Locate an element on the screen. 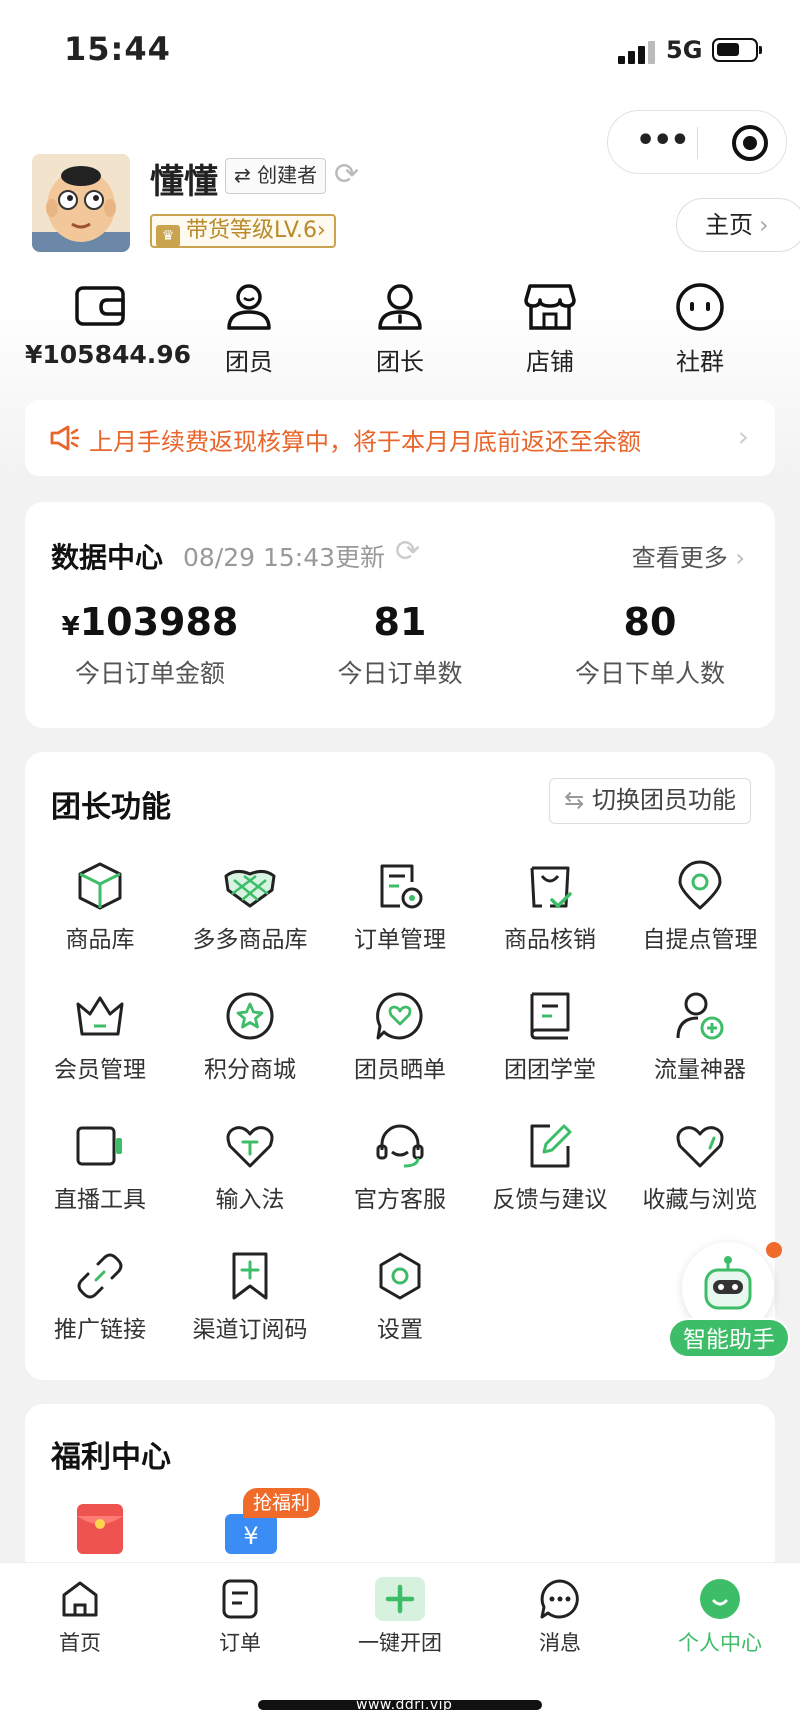 The image size is (800, 1731). more-icon: ••• is located at coordinates (663, 141).